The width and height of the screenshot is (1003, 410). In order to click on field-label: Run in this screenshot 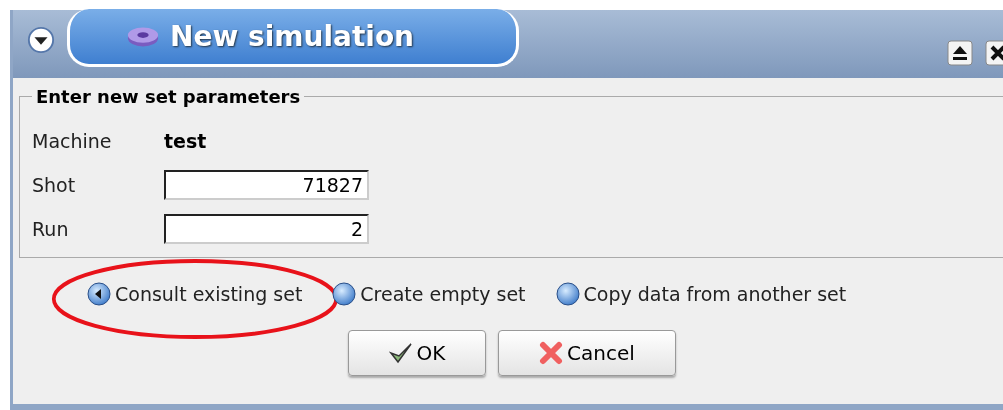, I will do `click(51, 229)`.